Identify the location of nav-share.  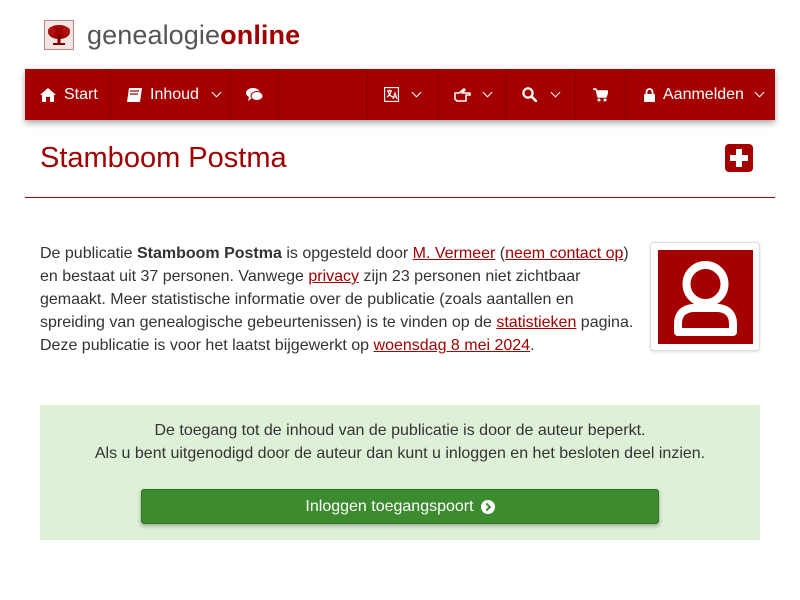
(472, 94).